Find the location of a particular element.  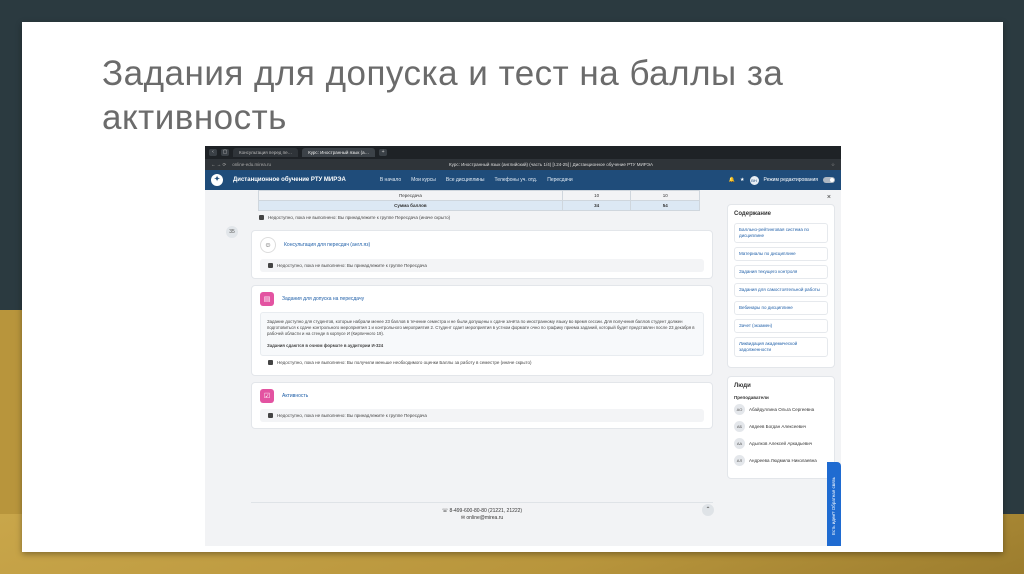

people-title: Люди is located at coordinates (742, 386).